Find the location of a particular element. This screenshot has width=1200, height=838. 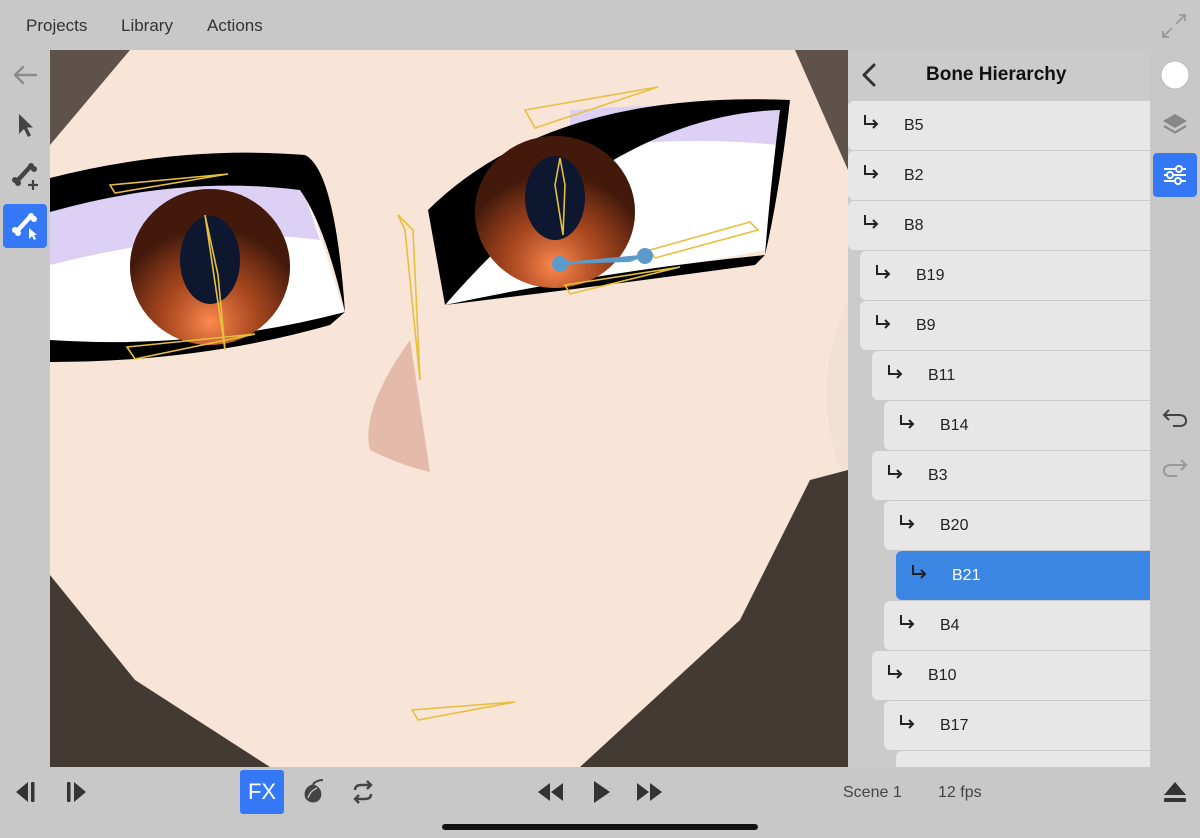

play-icon is located at coordinates (602, 792).